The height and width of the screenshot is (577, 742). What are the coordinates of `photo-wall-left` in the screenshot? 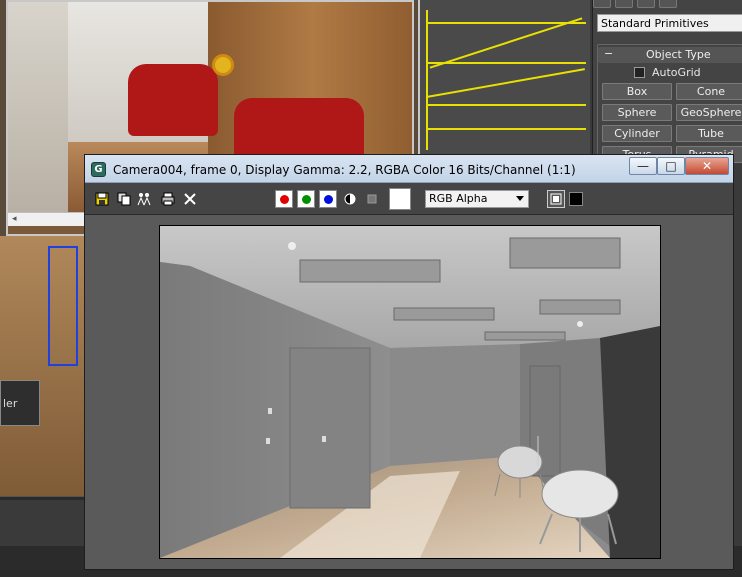 It's located at (38, 107).